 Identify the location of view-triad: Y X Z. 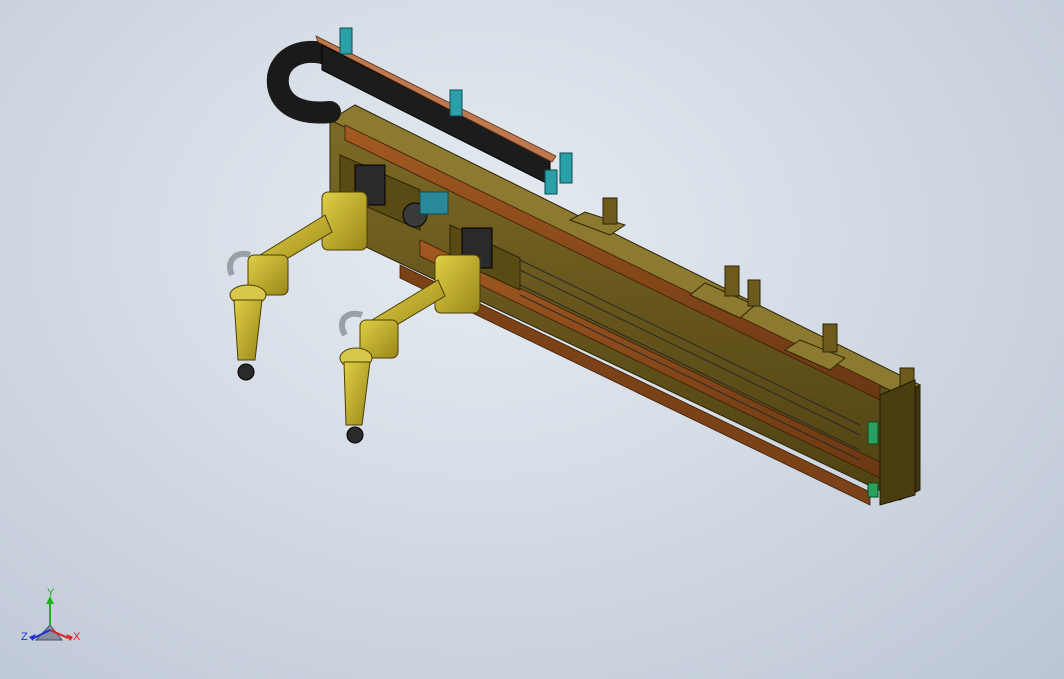
(51, 615).